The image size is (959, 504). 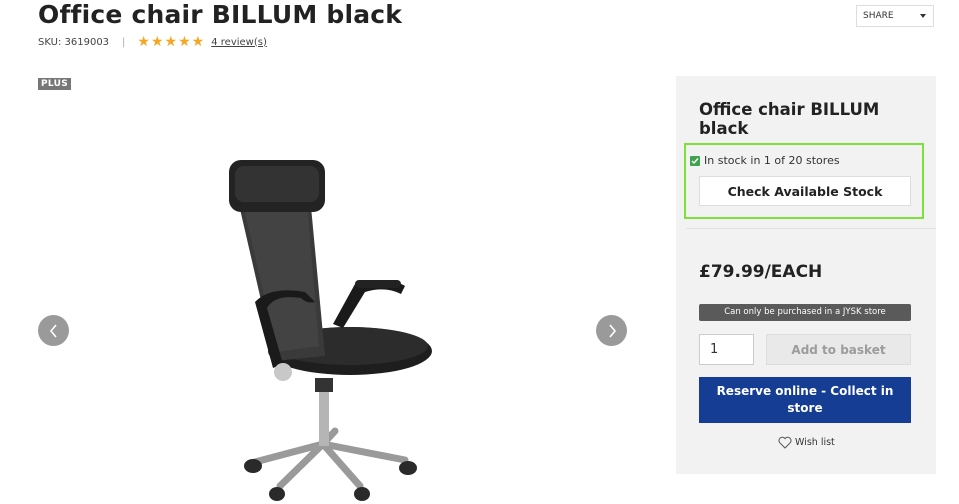 I want to click on reviews-link: 4 review(s), so click(x=239, y=42).